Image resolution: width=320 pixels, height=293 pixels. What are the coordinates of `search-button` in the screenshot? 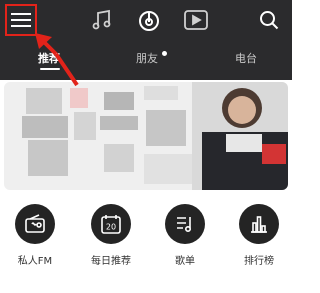 It's located at (269, 20).